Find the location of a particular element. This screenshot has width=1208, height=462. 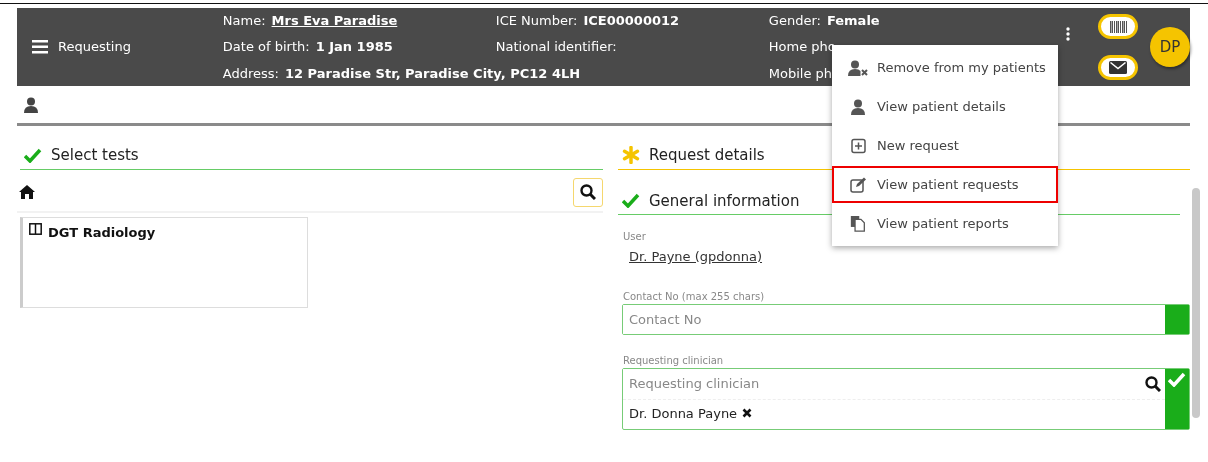

field-value: ICE00000012 is located at coordinates (631, 20).